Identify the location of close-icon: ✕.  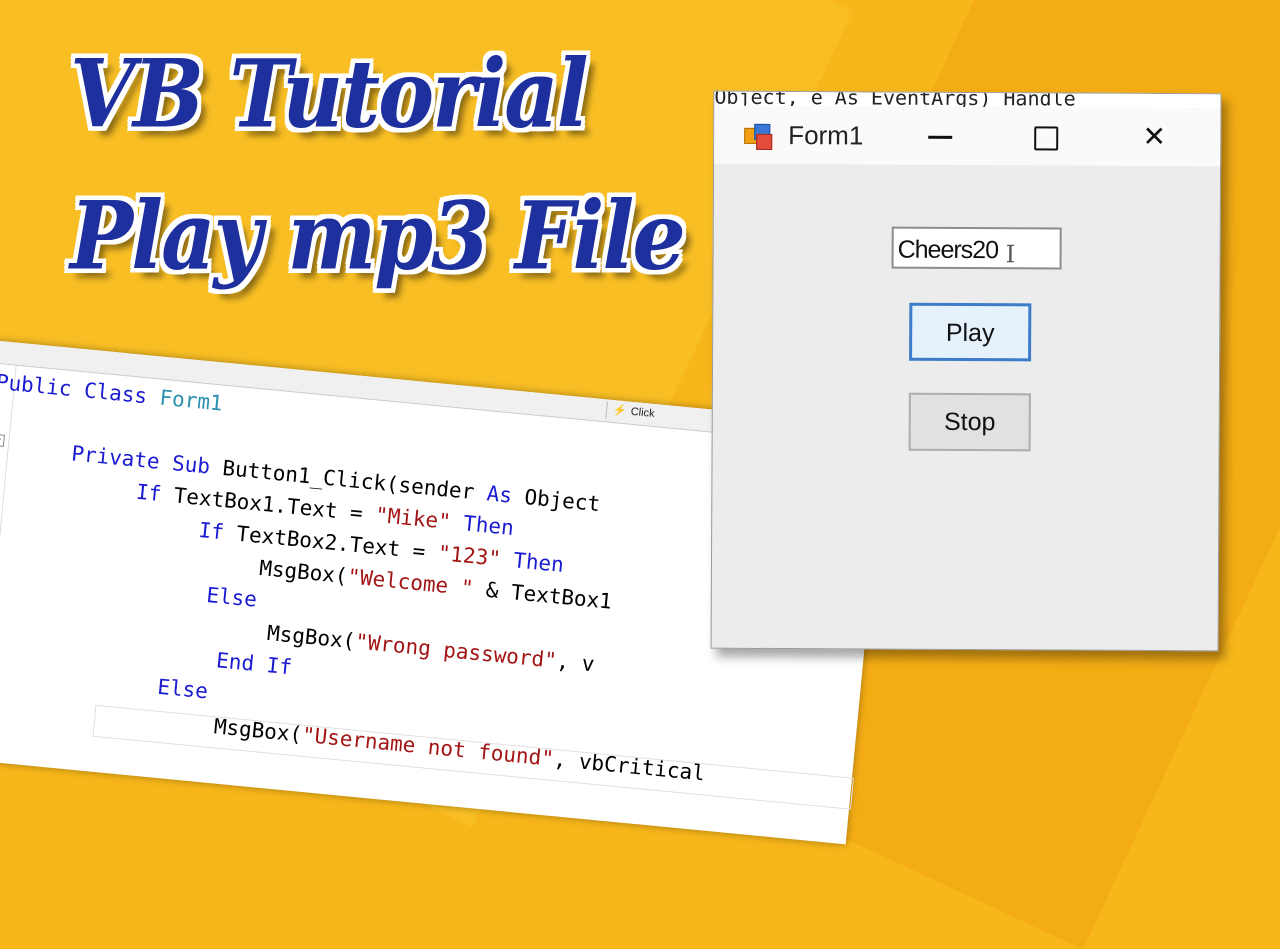
(1154, 136).